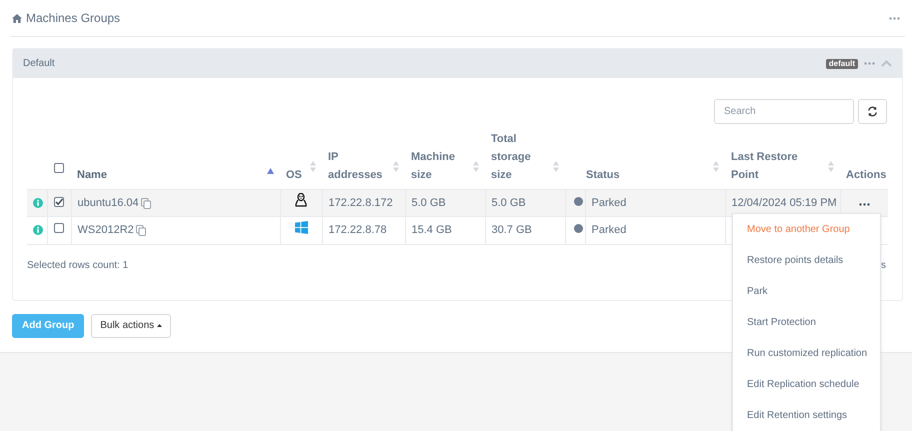 The width and height of the screenshot is (912, 431). I want to click on refresh-icon, so click(872, 111).